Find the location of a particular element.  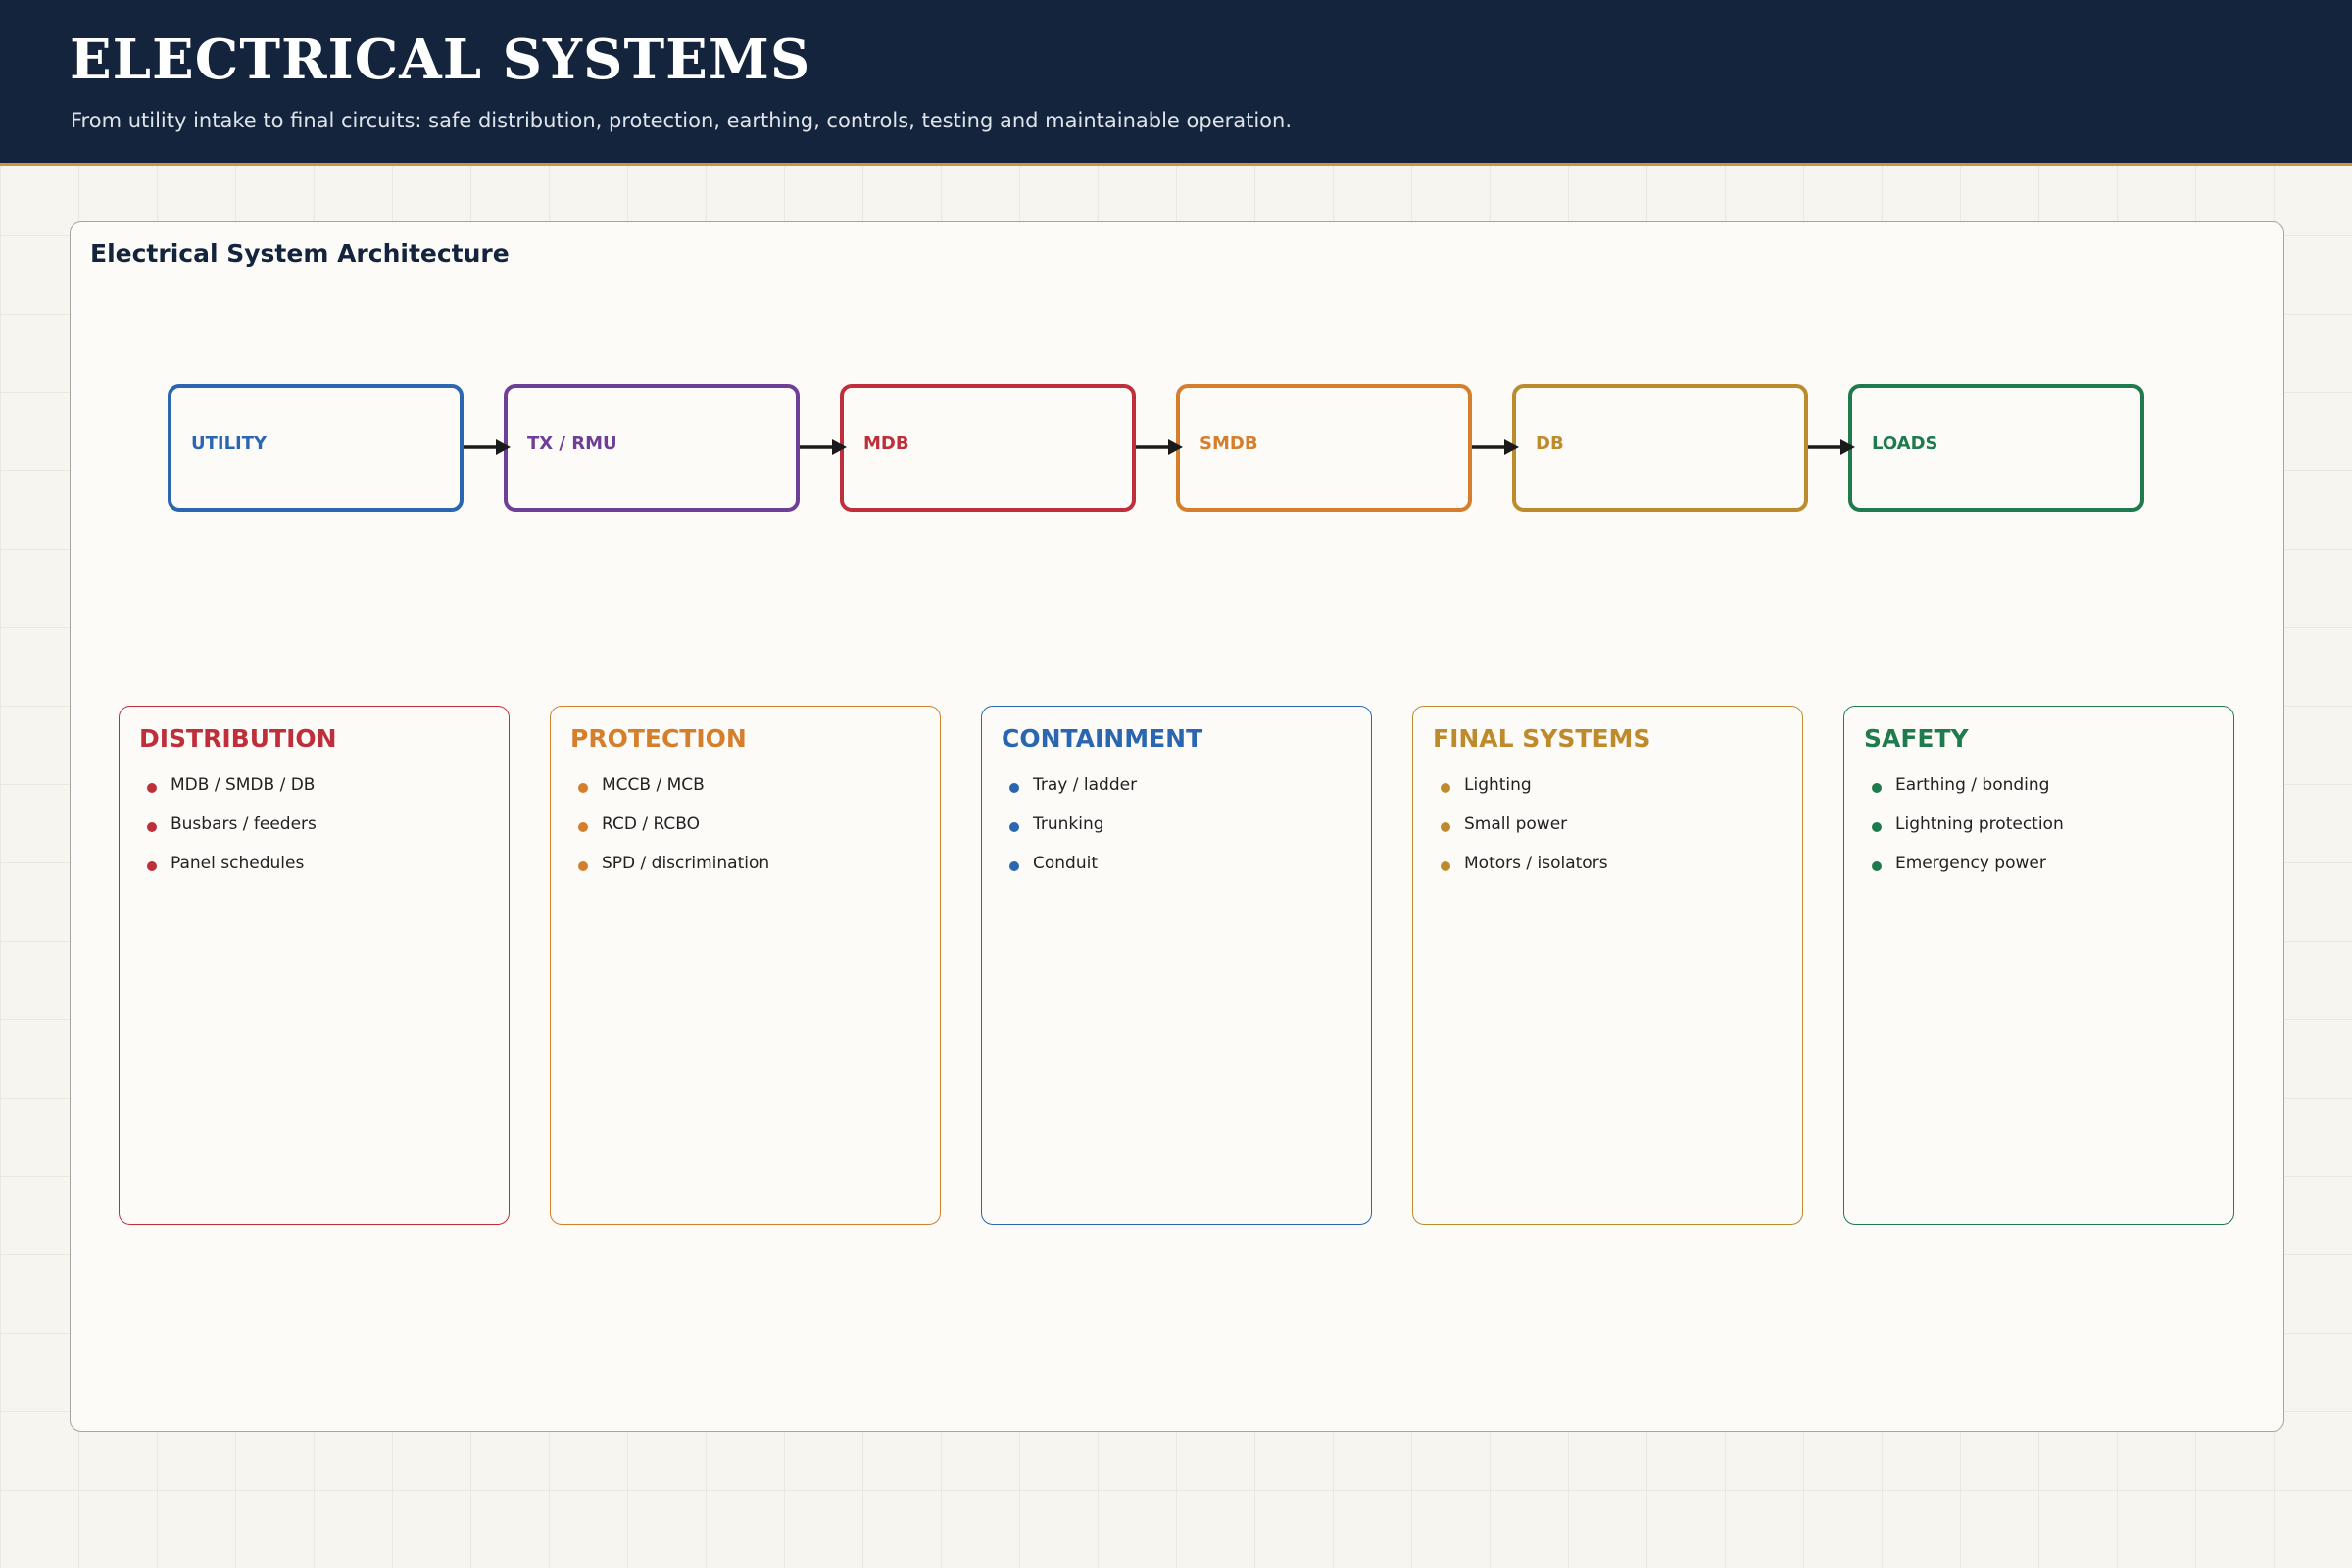

flow-node-label: DB is located at coordinates (1550, 443).